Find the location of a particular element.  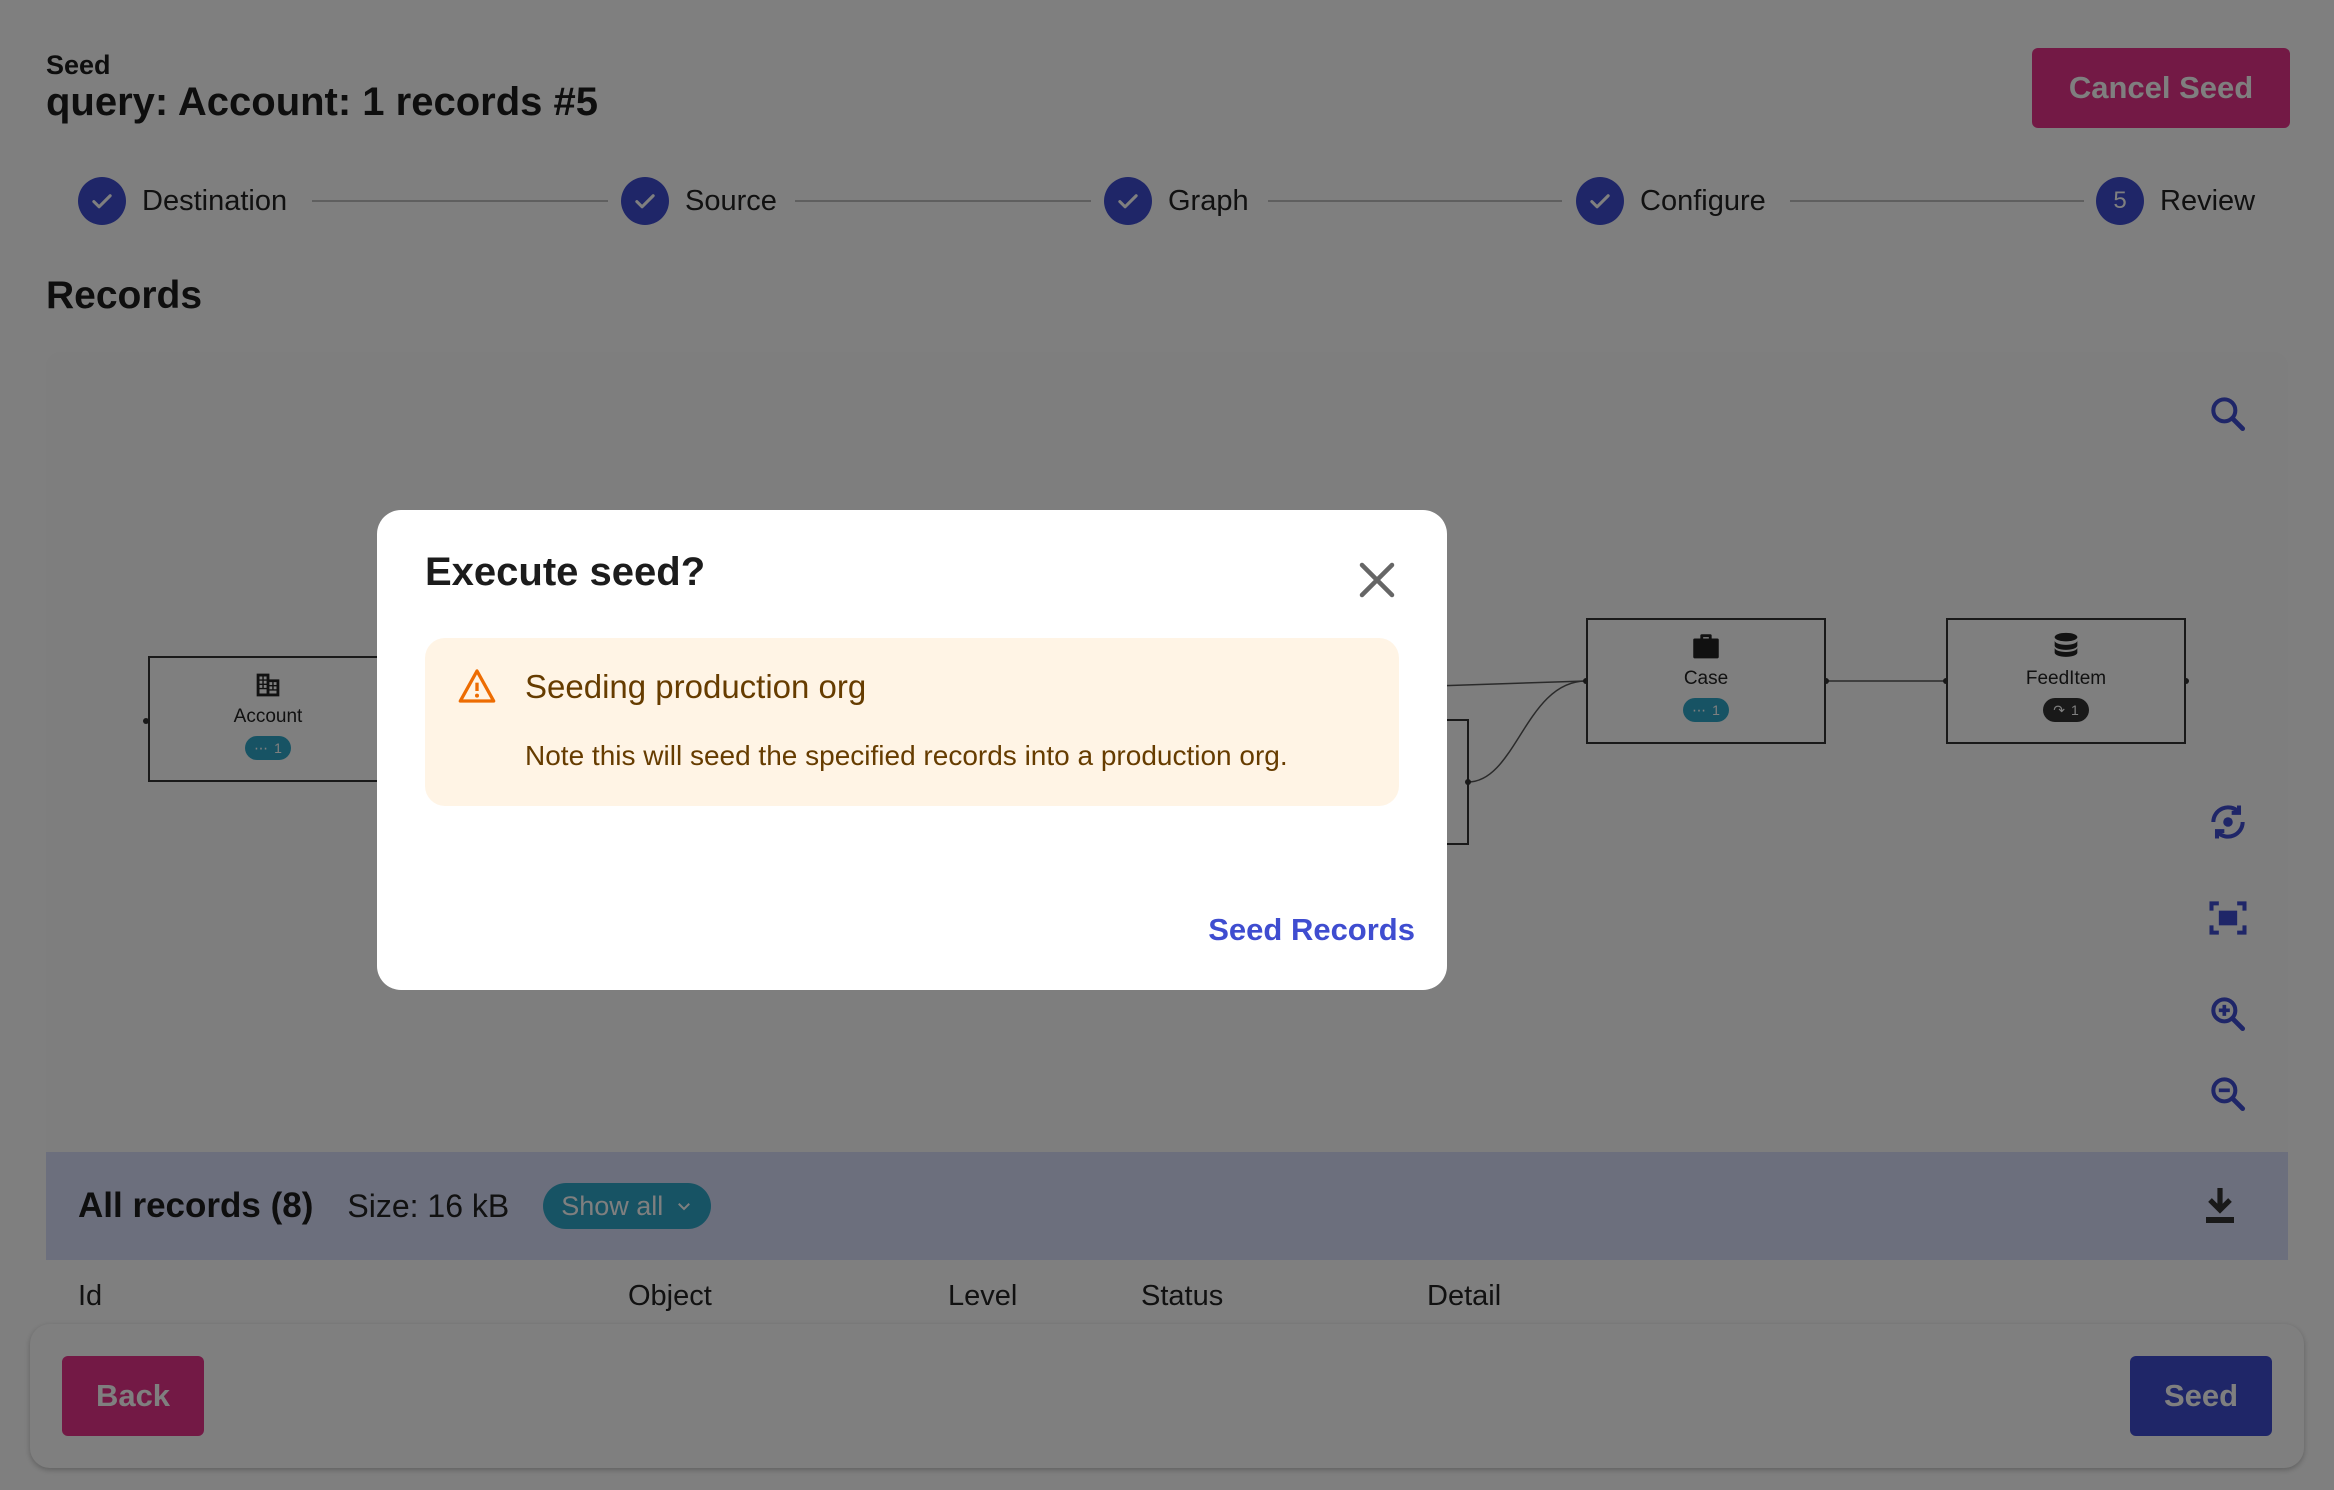

close-icon is located at coordinates (1377, 580).